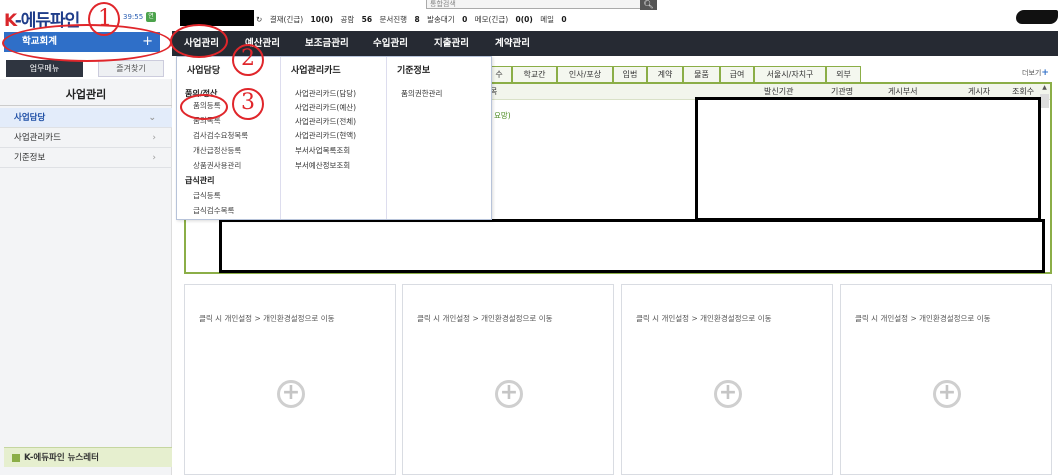 Image resolution: width=1058 pixels, height=475 pixels. I want to click on search-input: 통합검색, so click(535, 4).